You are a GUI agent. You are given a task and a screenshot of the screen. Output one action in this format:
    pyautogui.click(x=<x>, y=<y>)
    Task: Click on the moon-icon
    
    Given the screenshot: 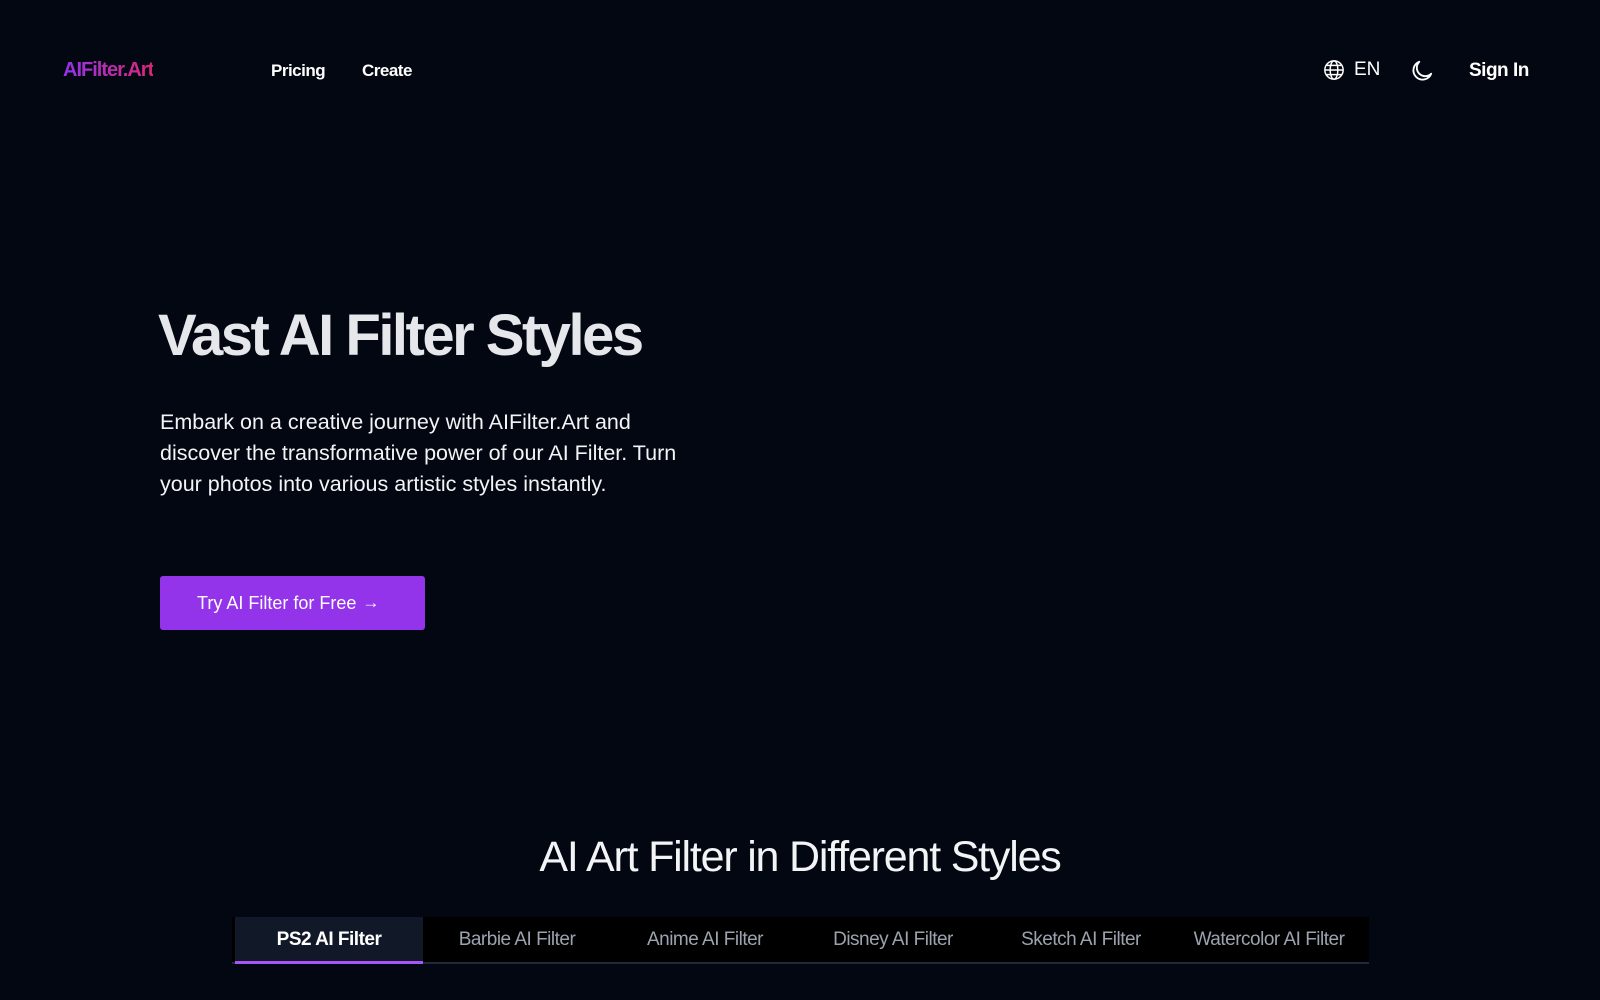 What is the action you would take?
    pyautogui.click(x=1422, y=70)
    